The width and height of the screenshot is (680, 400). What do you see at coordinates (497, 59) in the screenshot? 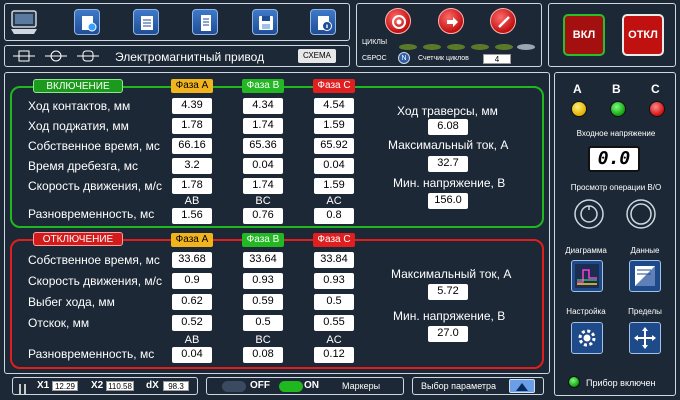
I see `counter-value: 4` at bounding box center [497, 59].